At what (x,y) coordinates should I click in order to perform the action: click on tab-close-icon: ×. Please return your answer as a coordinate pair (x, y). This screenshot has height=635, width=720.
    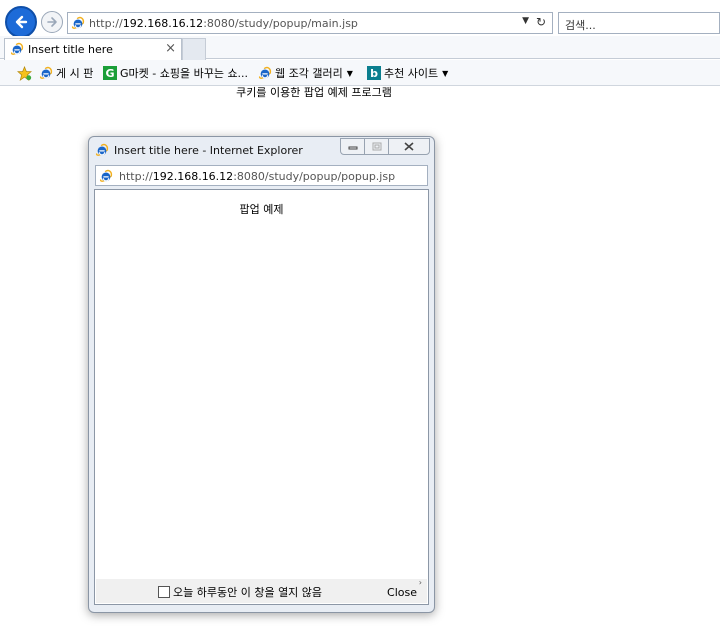
    Looking at the image, I should click on (170, 48).